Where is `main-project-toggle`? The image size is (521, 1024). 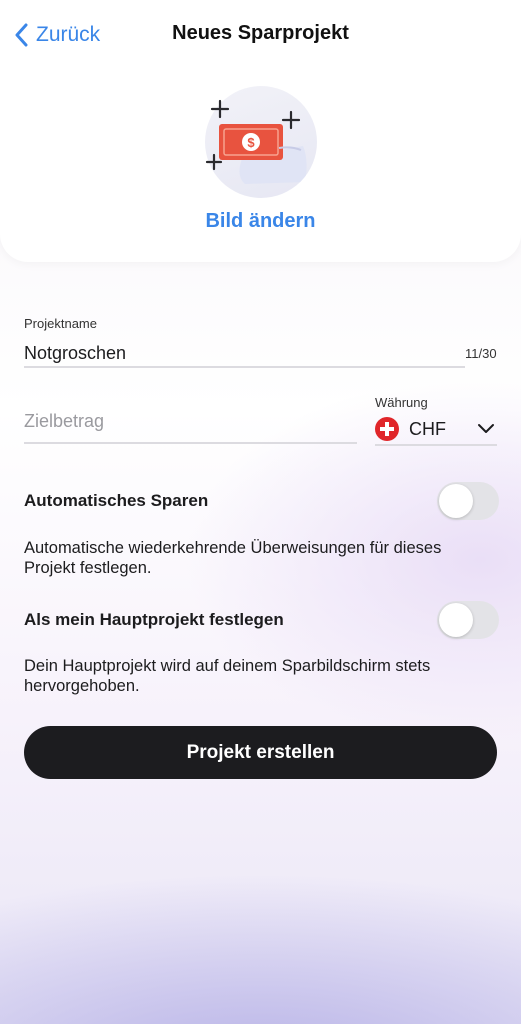
main-project-toggle is located at coordinates (468, 620).